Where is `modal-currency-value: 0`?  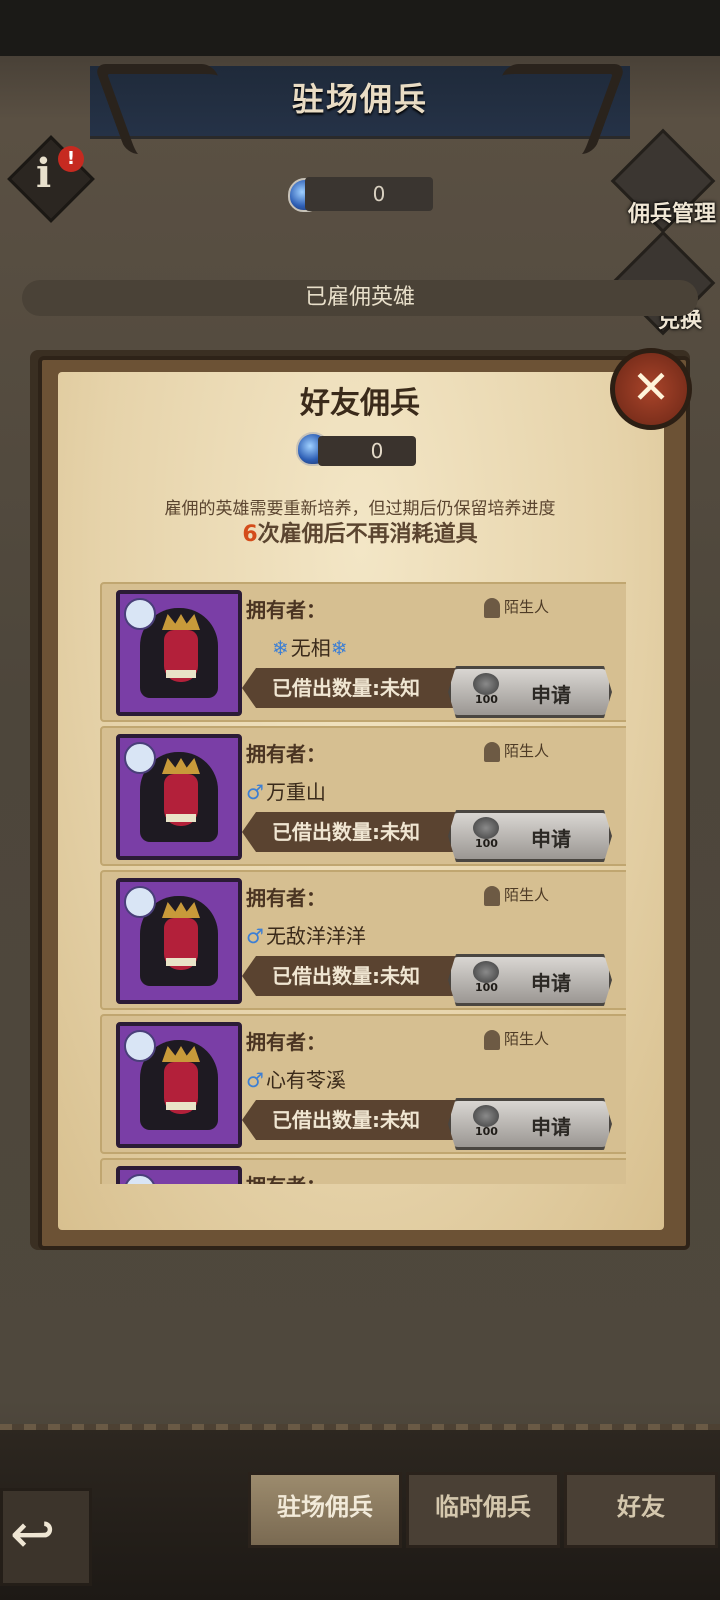
modal-currency-value: 0 is located at coordinates (367, 451).